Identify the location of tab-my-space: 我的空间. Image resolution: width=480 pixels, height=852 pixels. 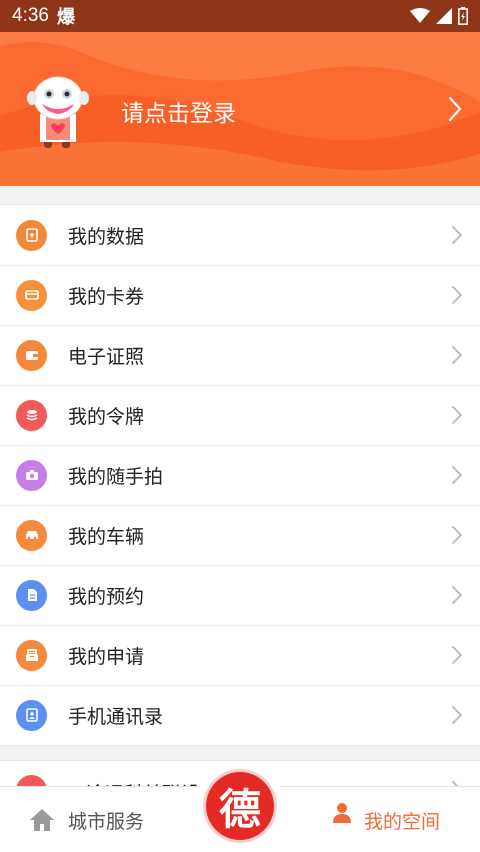
(386, 819).